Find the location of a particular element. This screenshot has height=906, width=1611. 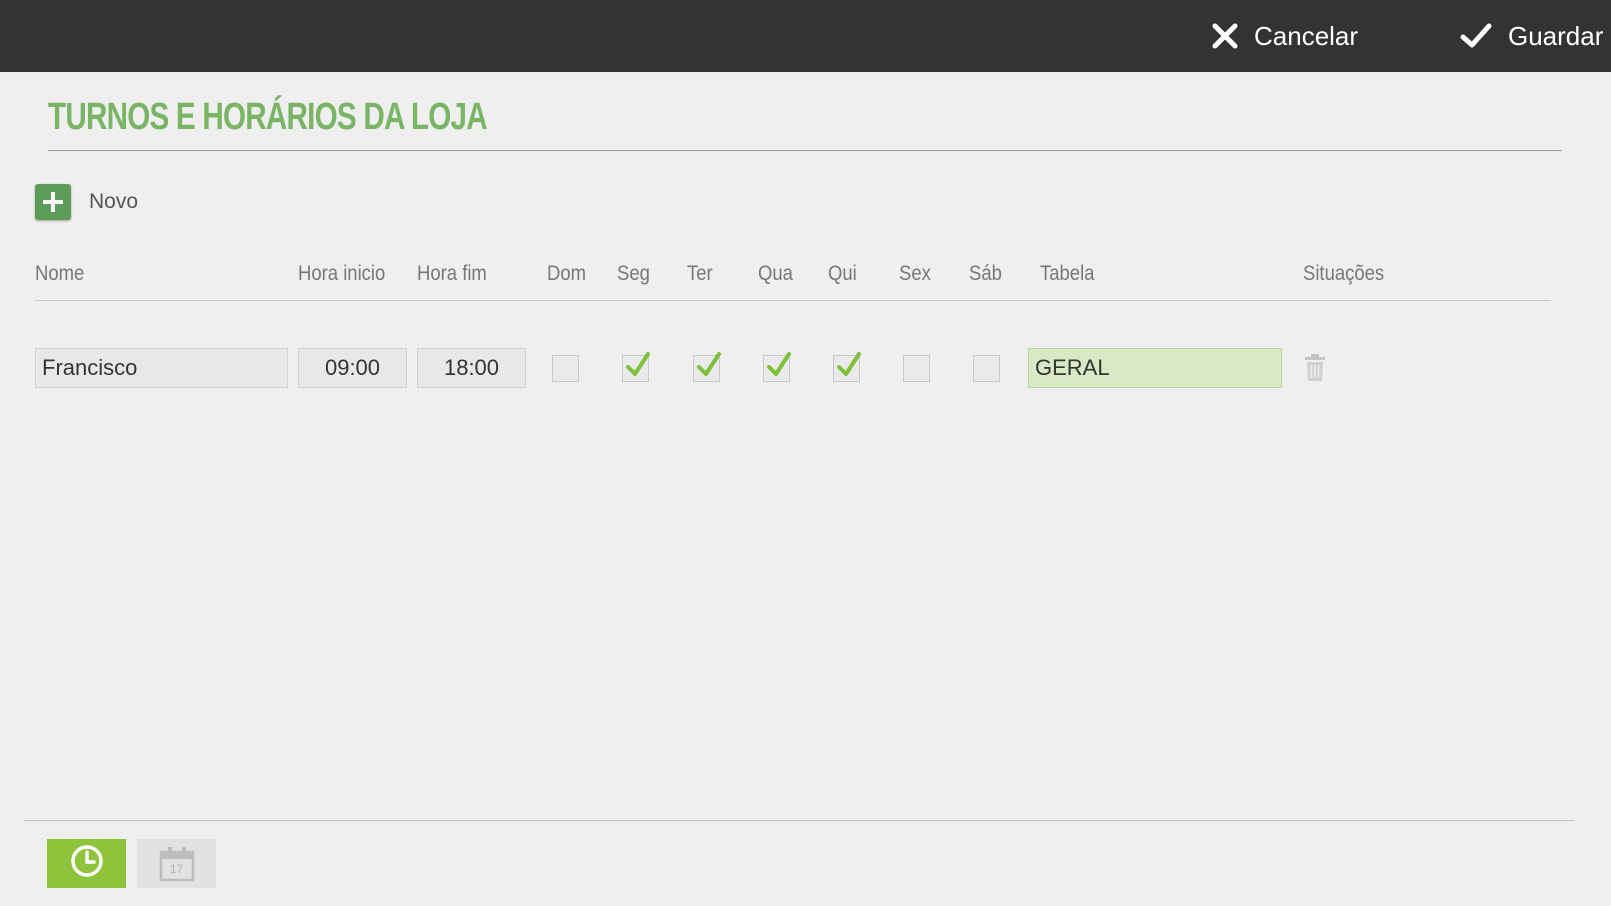

page-title: TURNOS E HORÁRIOS DA LOJA is located at coordinates (268, 117).